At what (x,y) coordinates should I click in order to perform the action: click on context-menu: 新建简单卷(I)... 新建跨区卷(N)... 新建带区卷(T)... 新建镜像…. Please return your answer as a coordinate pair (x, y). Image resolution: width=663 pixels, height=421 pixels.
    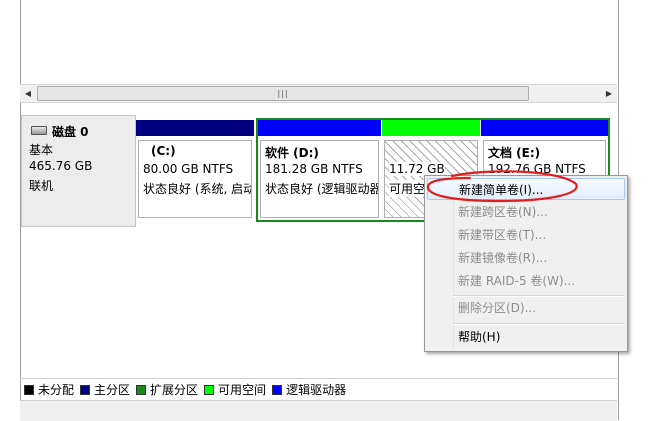
    Looking at the image, I should click on (526, 263).